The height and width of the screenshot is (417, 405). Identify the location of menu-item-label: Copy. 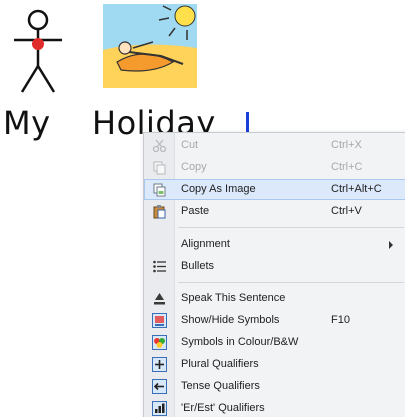
(194, 167).